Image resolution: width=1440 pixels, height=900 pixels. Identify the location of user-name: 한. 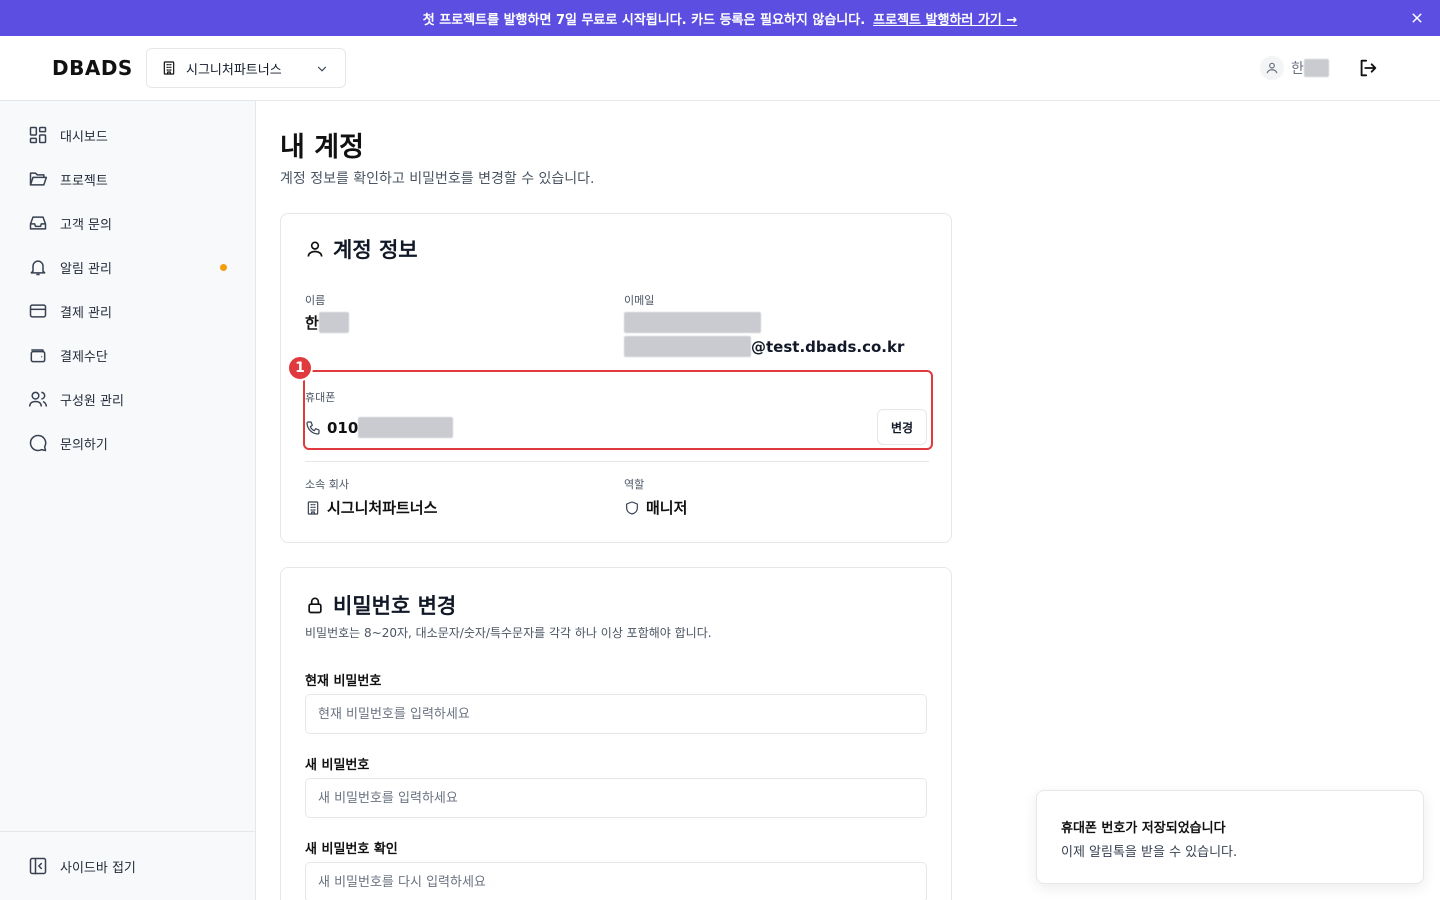
(1310, 68).